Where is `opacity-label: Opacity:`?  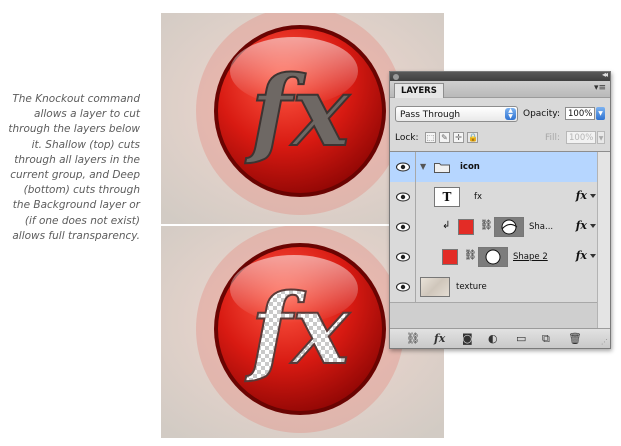
opacity-label: Opacity: is located at coordinates (541, 114).